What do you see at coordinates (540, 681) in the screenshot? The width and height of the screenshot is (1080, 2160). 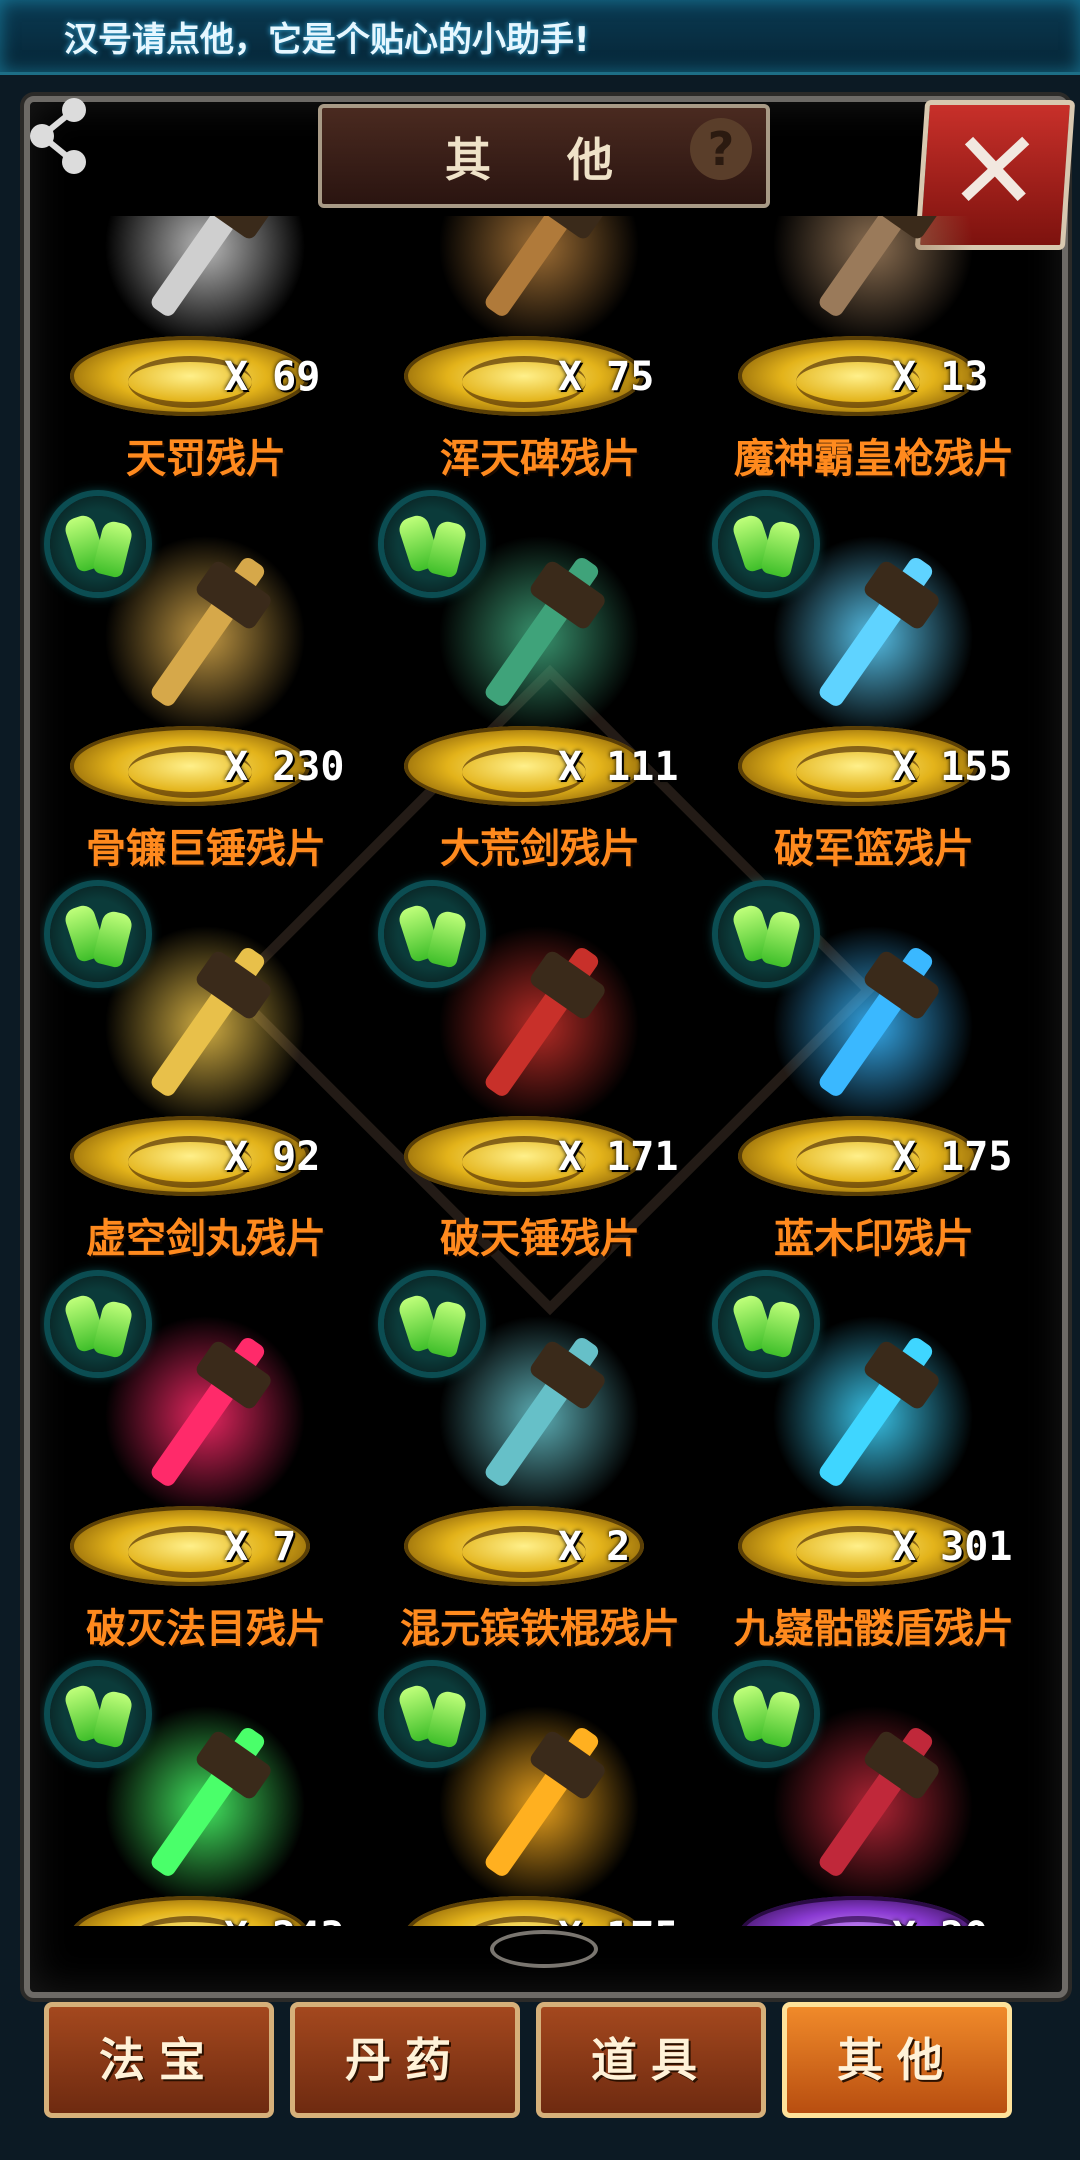 I see `item-cell: X 111 大荒剑残片` at bounding box center [540, 681].